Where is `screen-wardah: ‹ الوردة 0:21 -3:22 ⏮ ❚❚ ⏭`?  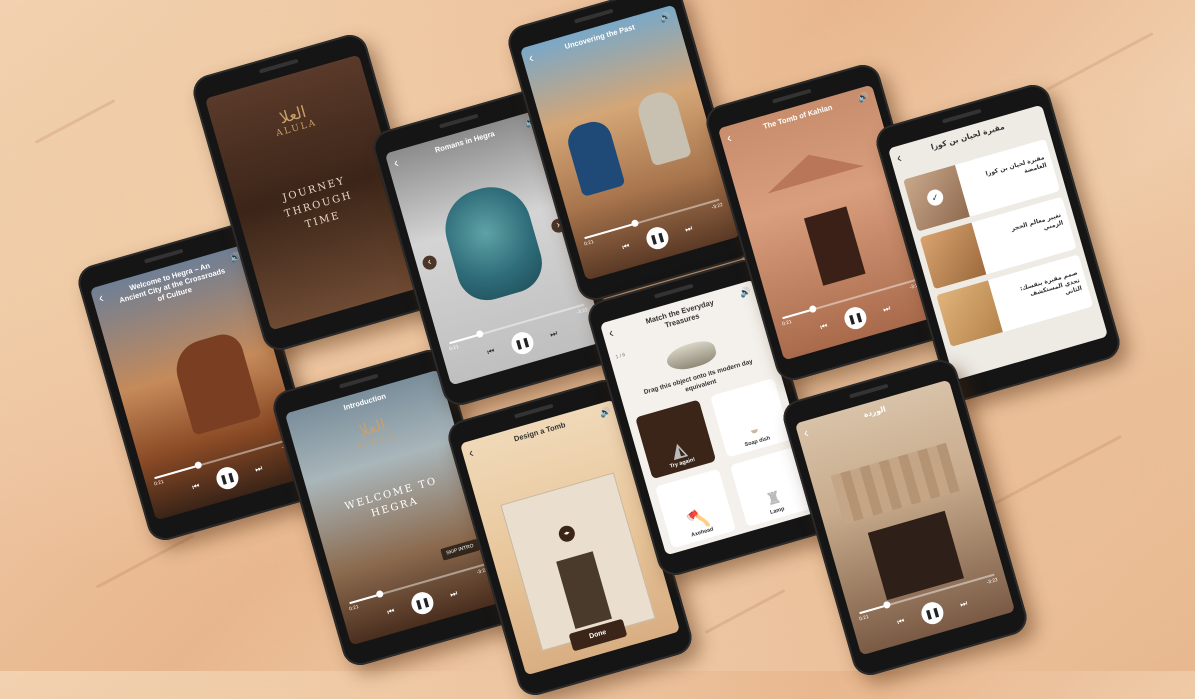
screen-wardah: ‹ الوردة 0:21 -3:22 ⏮ ❚❚ ⏭ is located at coordinates (905, 517).